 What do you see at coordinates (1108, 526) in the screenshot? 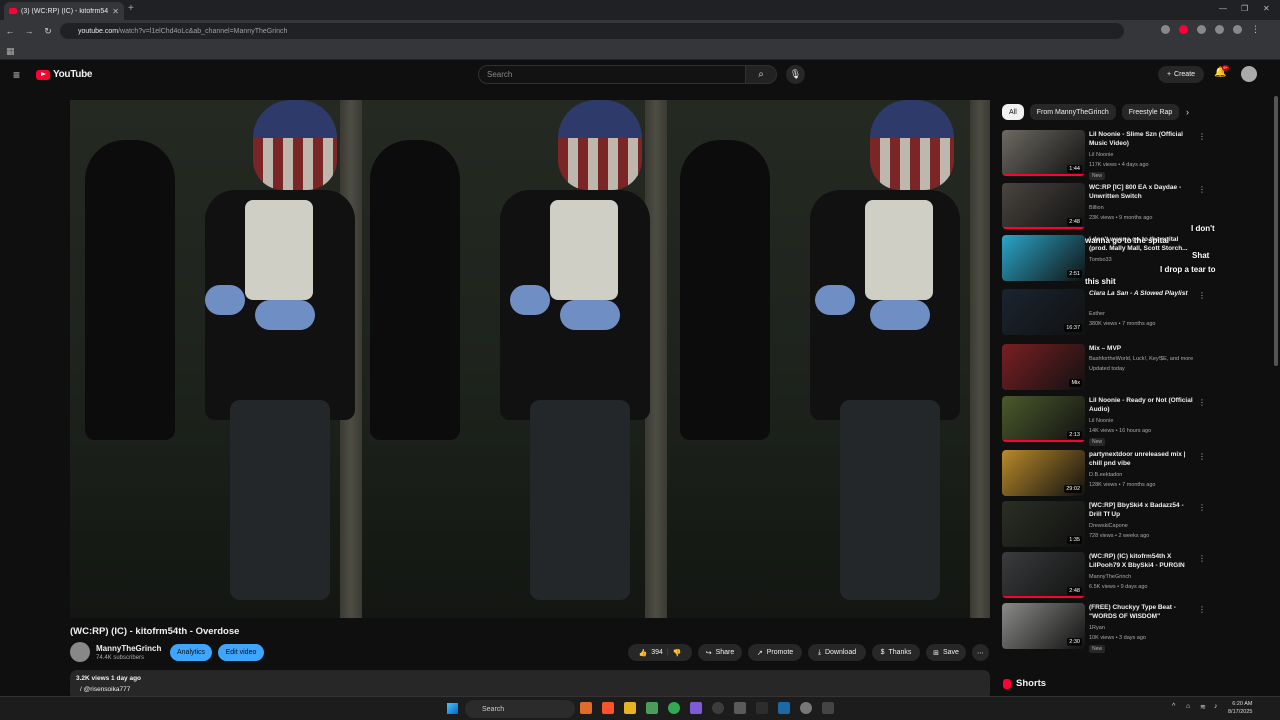
I see `recommended-channel: DrewskiCapone` at bounding box center [1108, 526].